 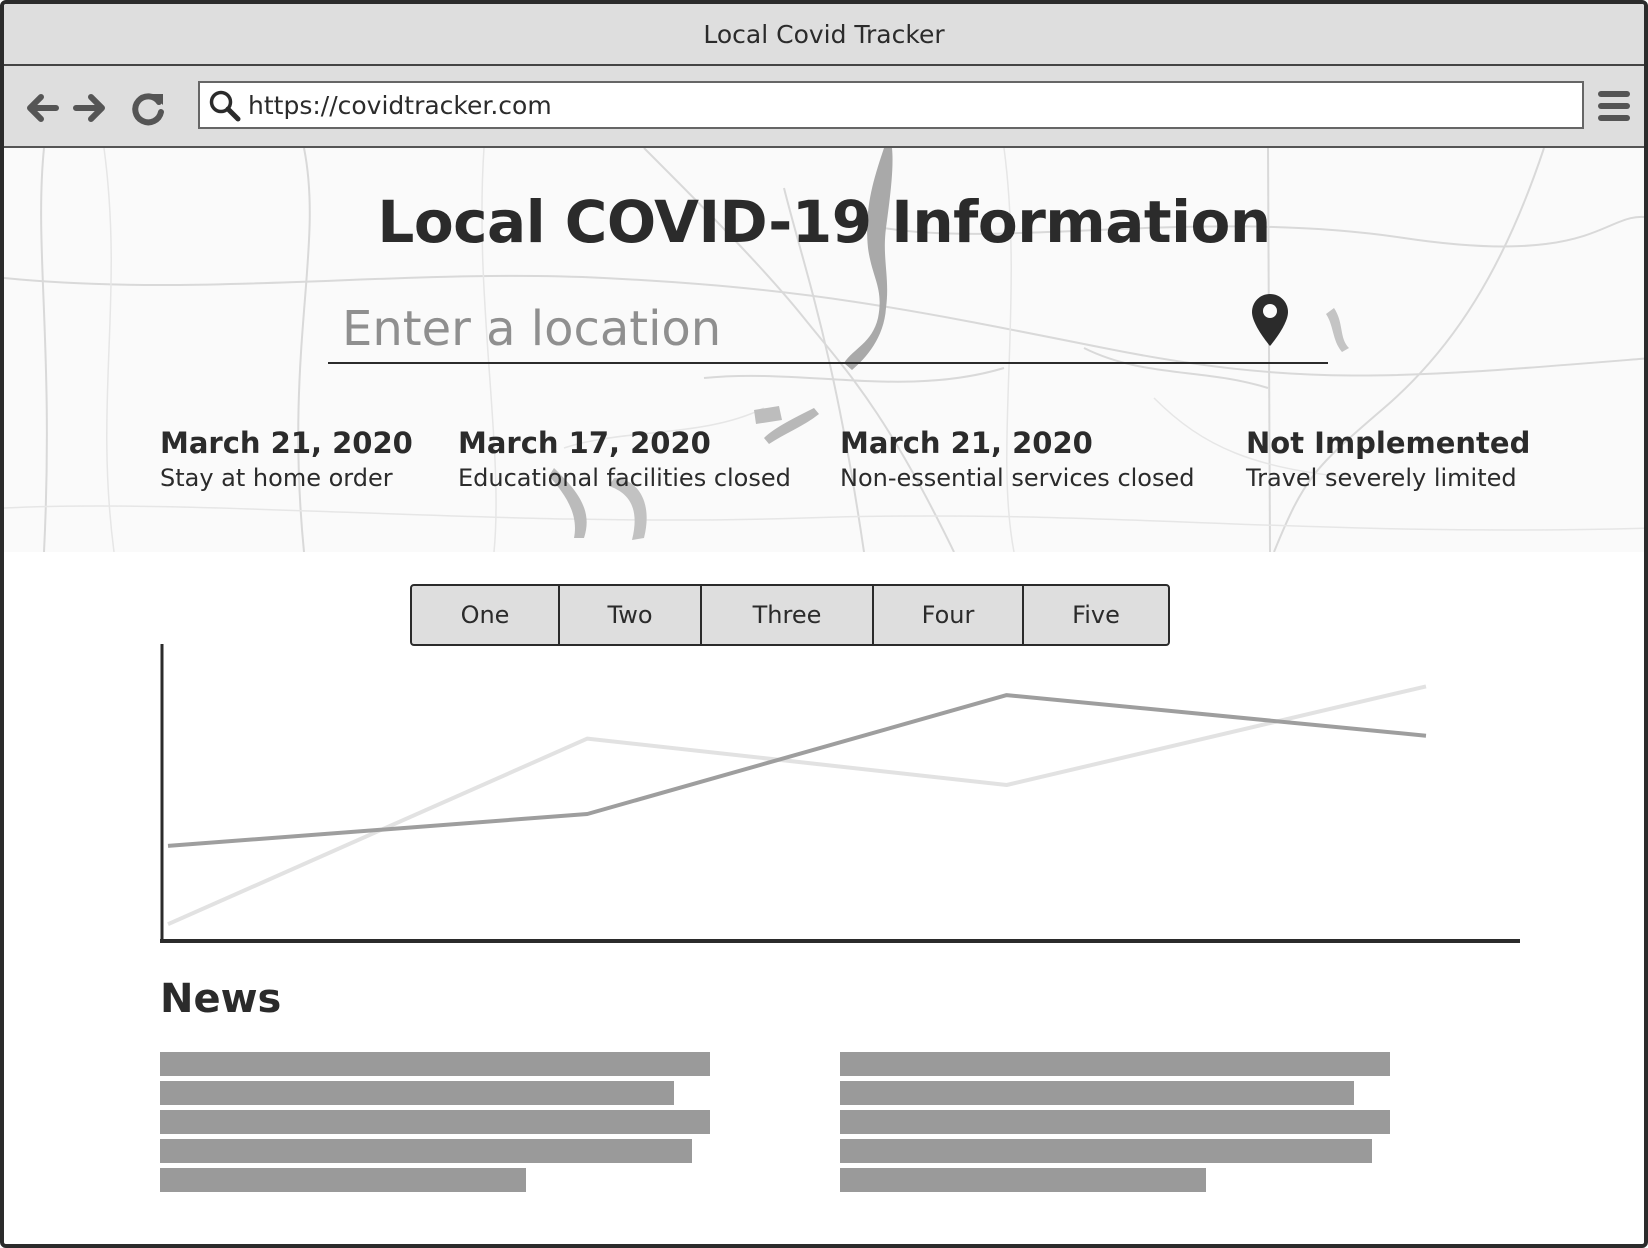 I want to click on forward-button, so click(x=90, y=108).